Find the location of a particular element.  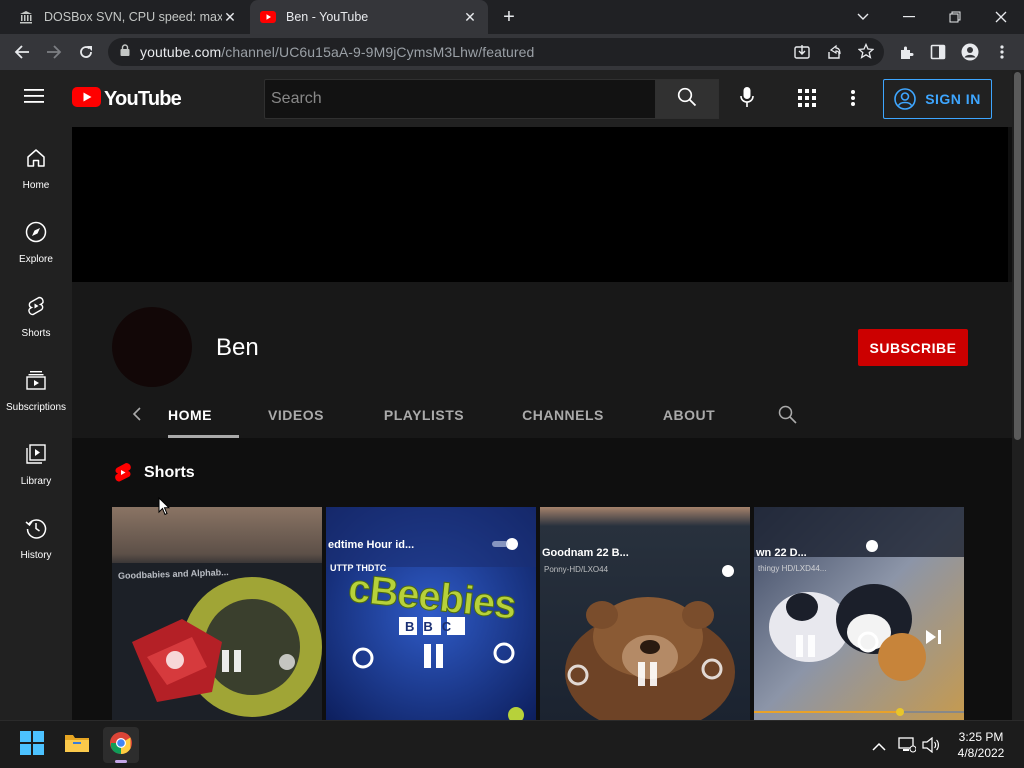

tab-videos: VIDEOS is located at coordinates (296, 418).